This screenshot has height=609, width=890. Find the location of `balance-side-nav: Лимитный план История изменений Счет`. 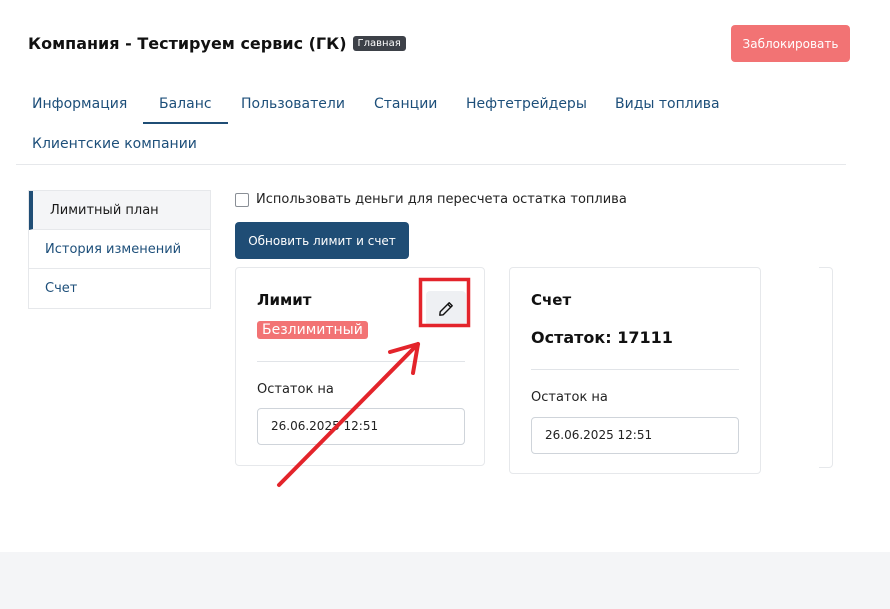

balance-side-nav: Лимитный план История изменений Счет is located at coordinates (119, 249).